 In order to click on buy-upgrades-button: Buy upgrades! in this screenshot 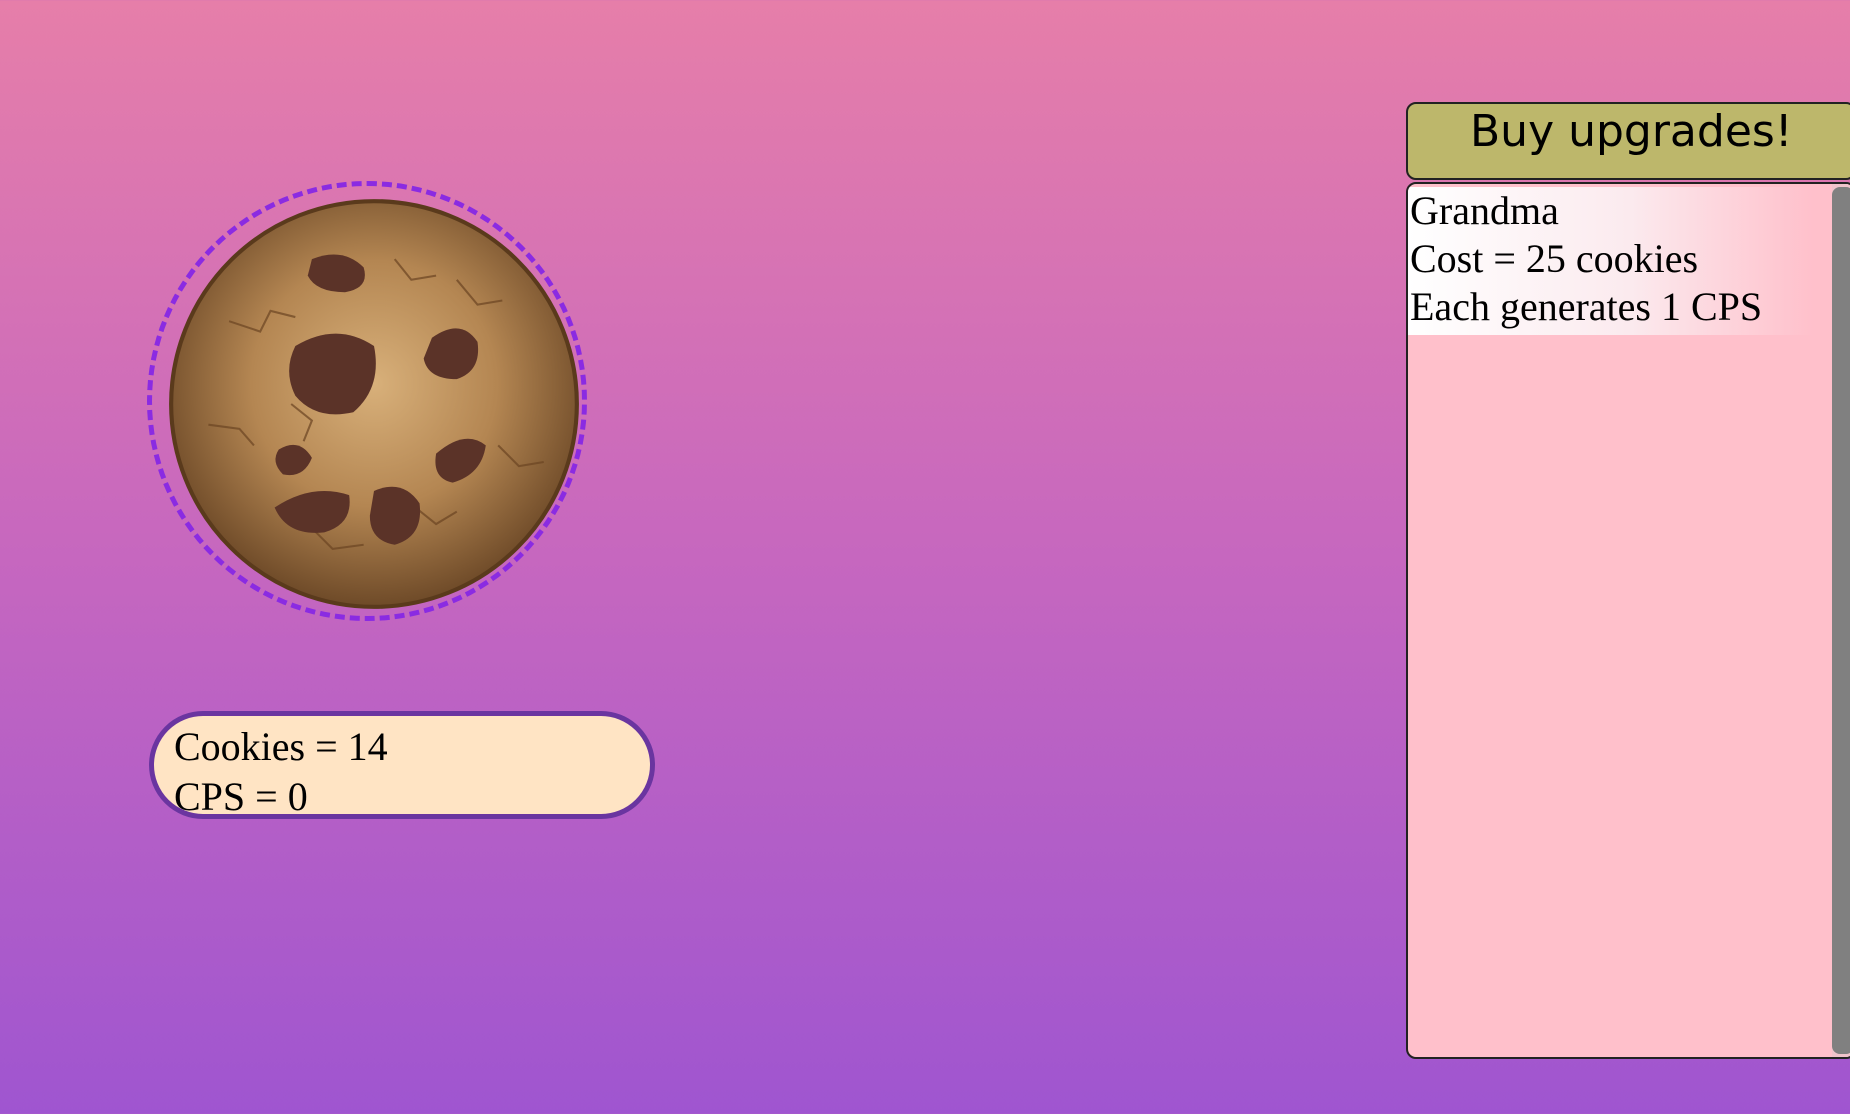, I will do `click(1628, 141)`.